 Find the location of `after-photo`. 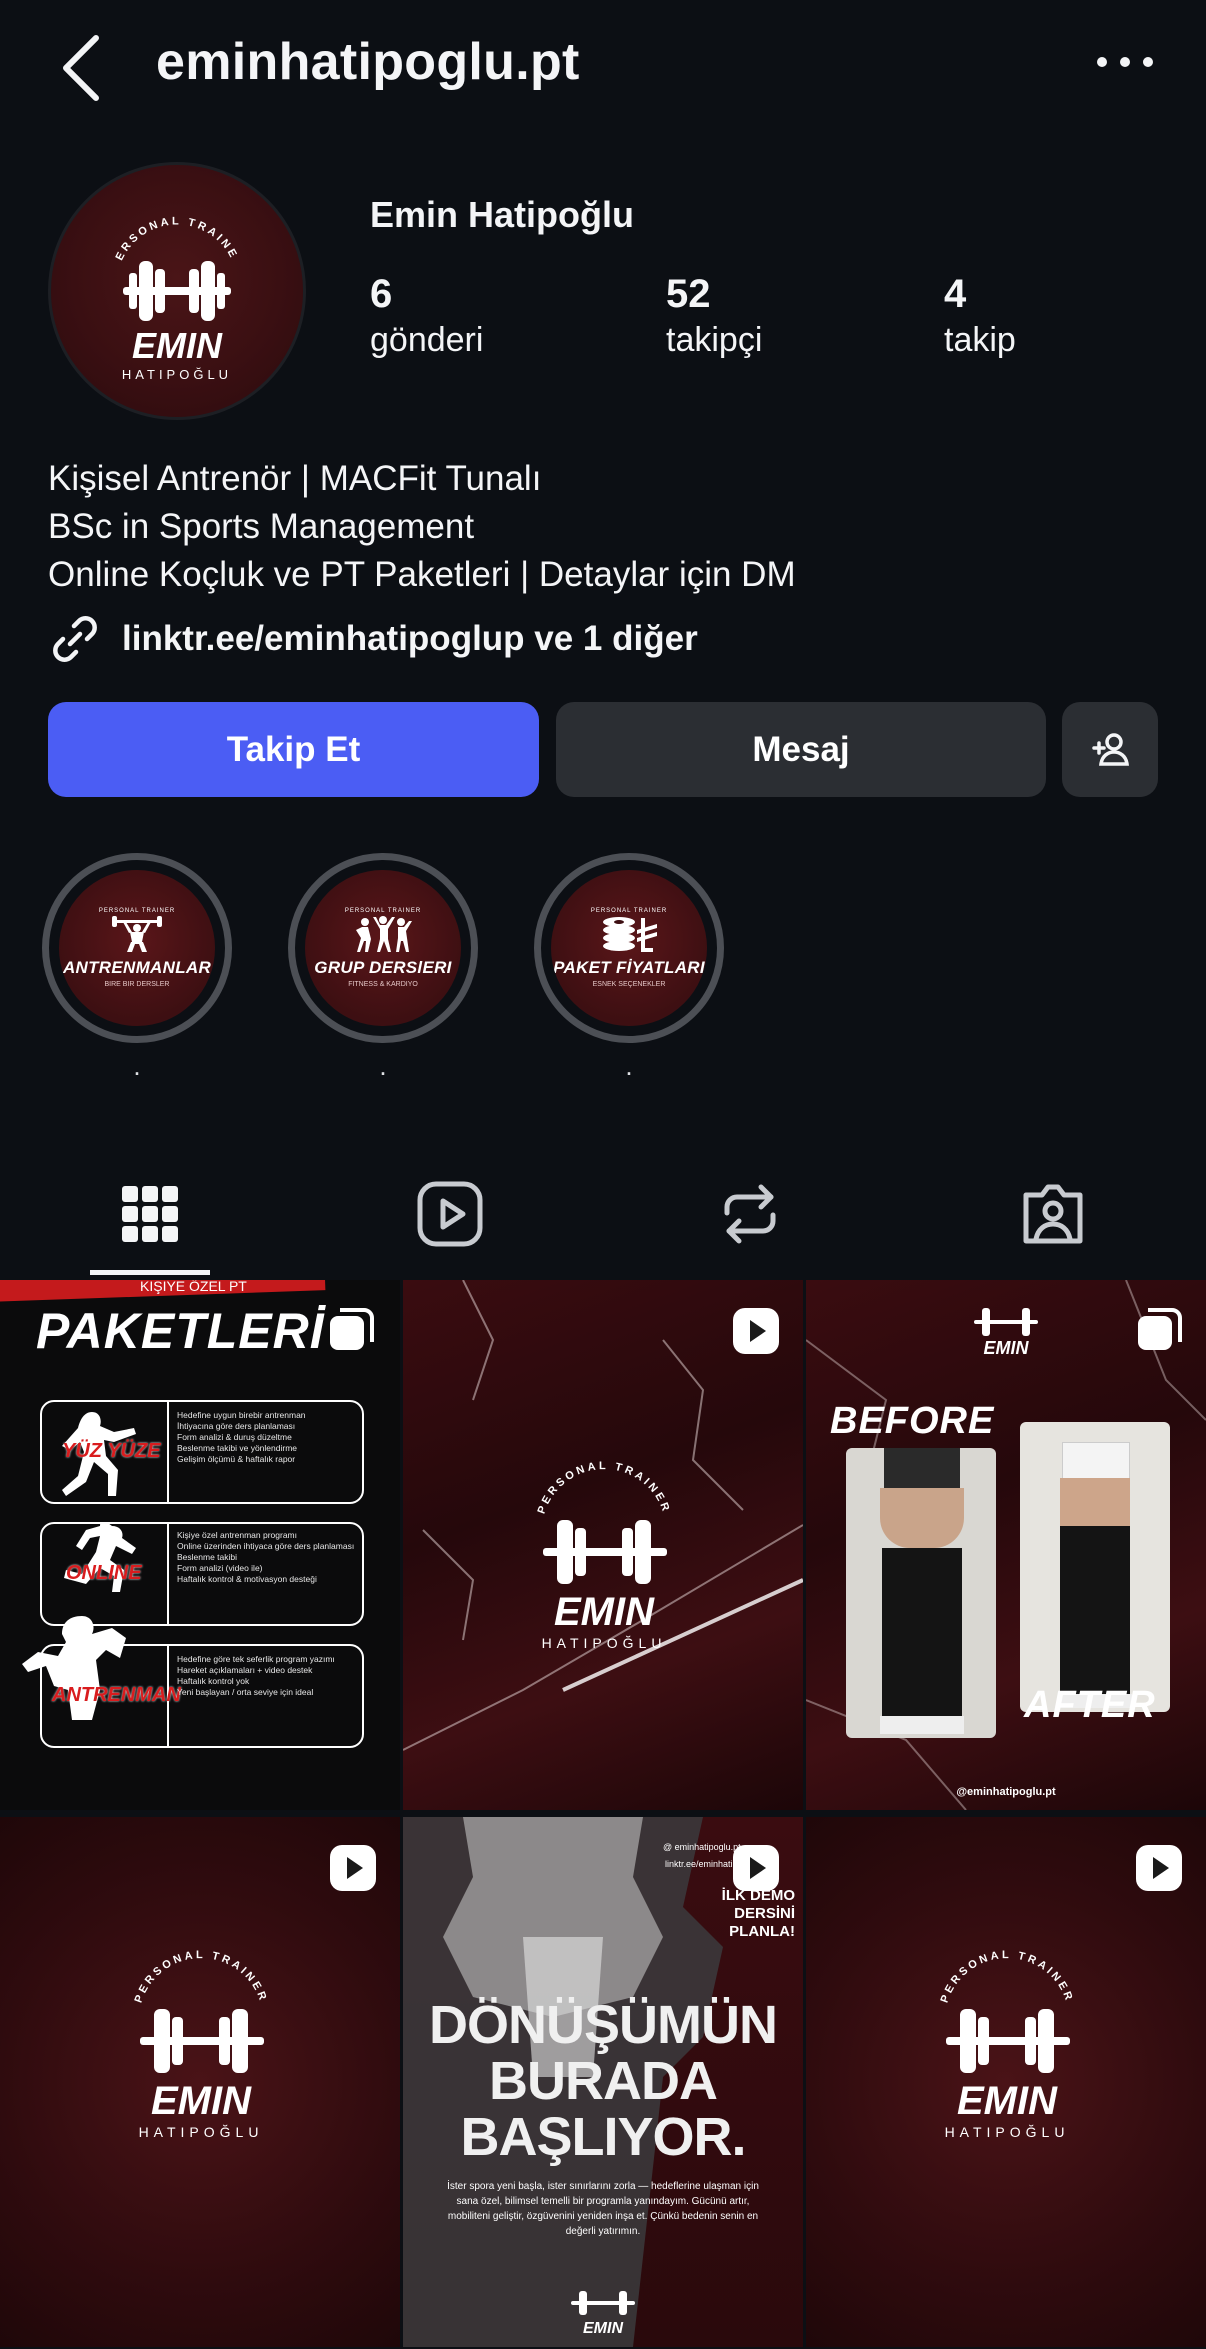

after-photo is located at coordinates (1095, 1567).